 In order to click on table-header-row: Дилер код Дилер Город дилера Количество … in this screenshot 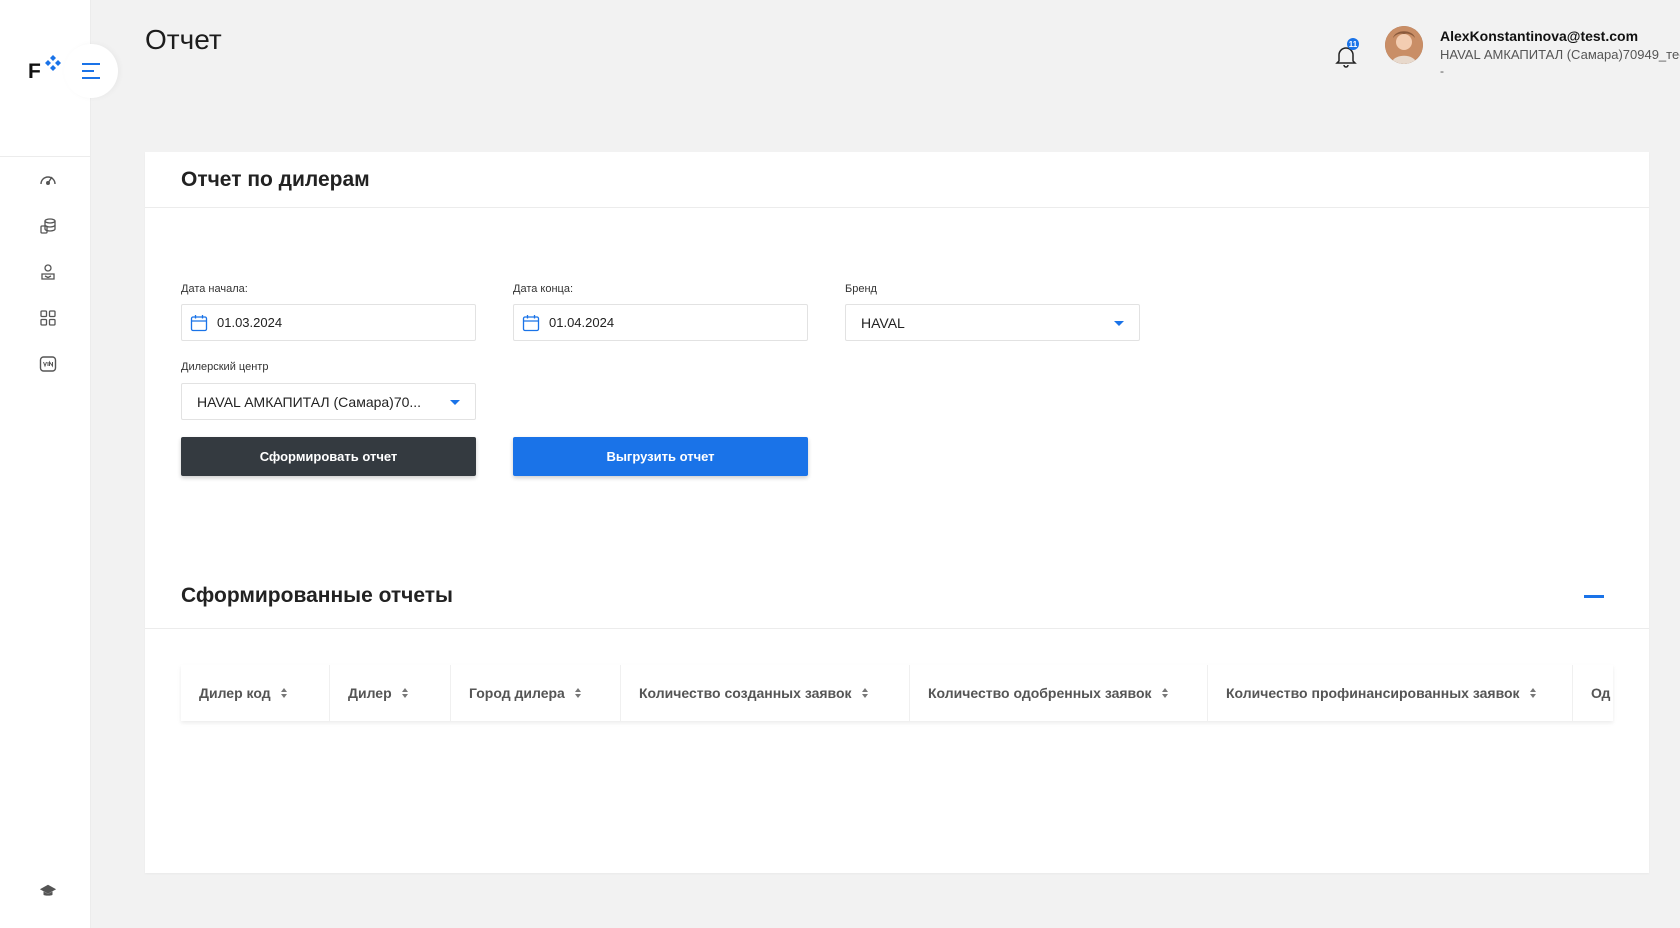, I will do `click(897, 693)`.